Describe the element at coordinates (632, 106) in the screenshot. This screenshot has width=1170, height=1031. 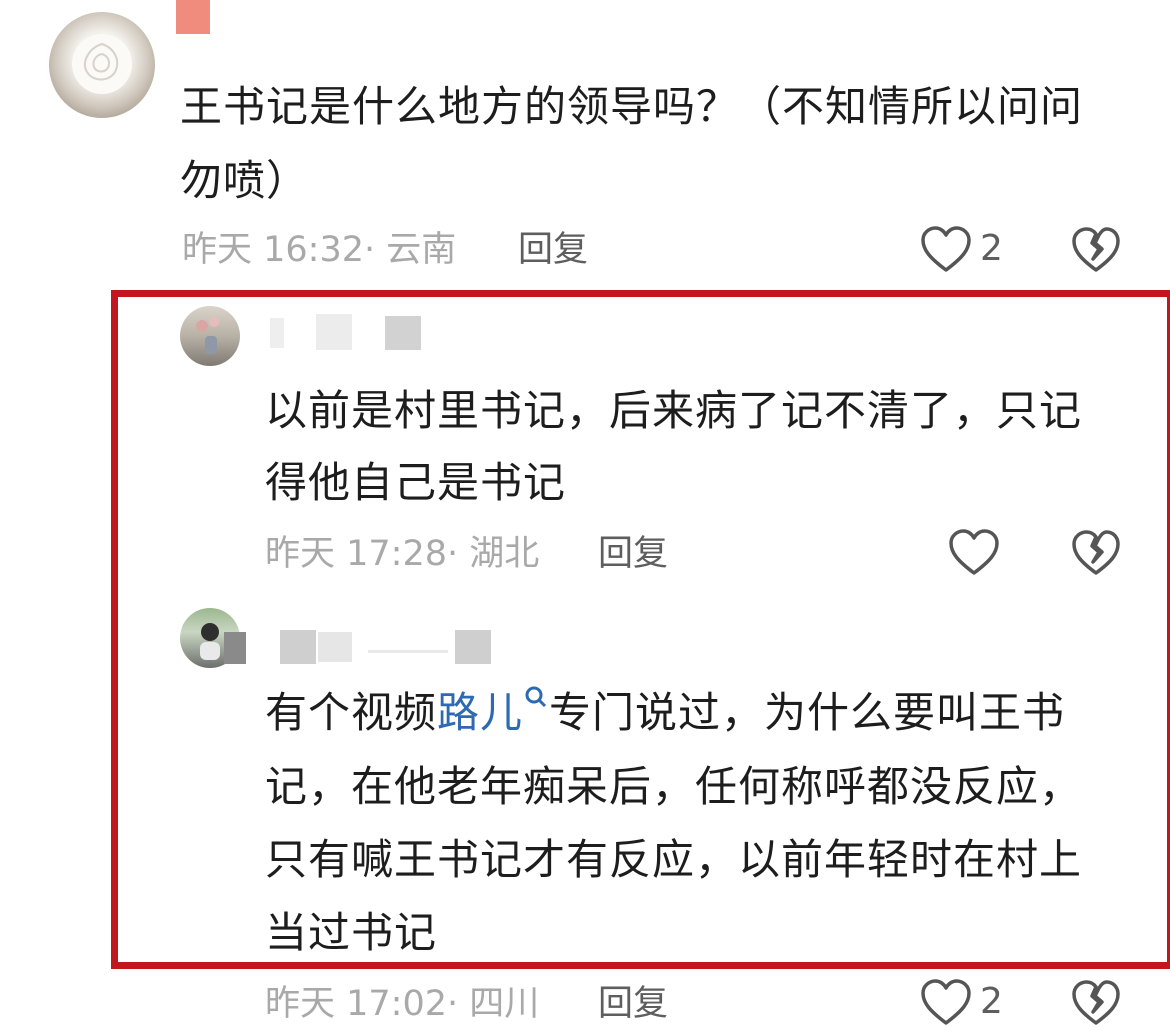
I see `comment-text-line: 王书记是什么地方的领导吗？（不知情所以问问` at that location.